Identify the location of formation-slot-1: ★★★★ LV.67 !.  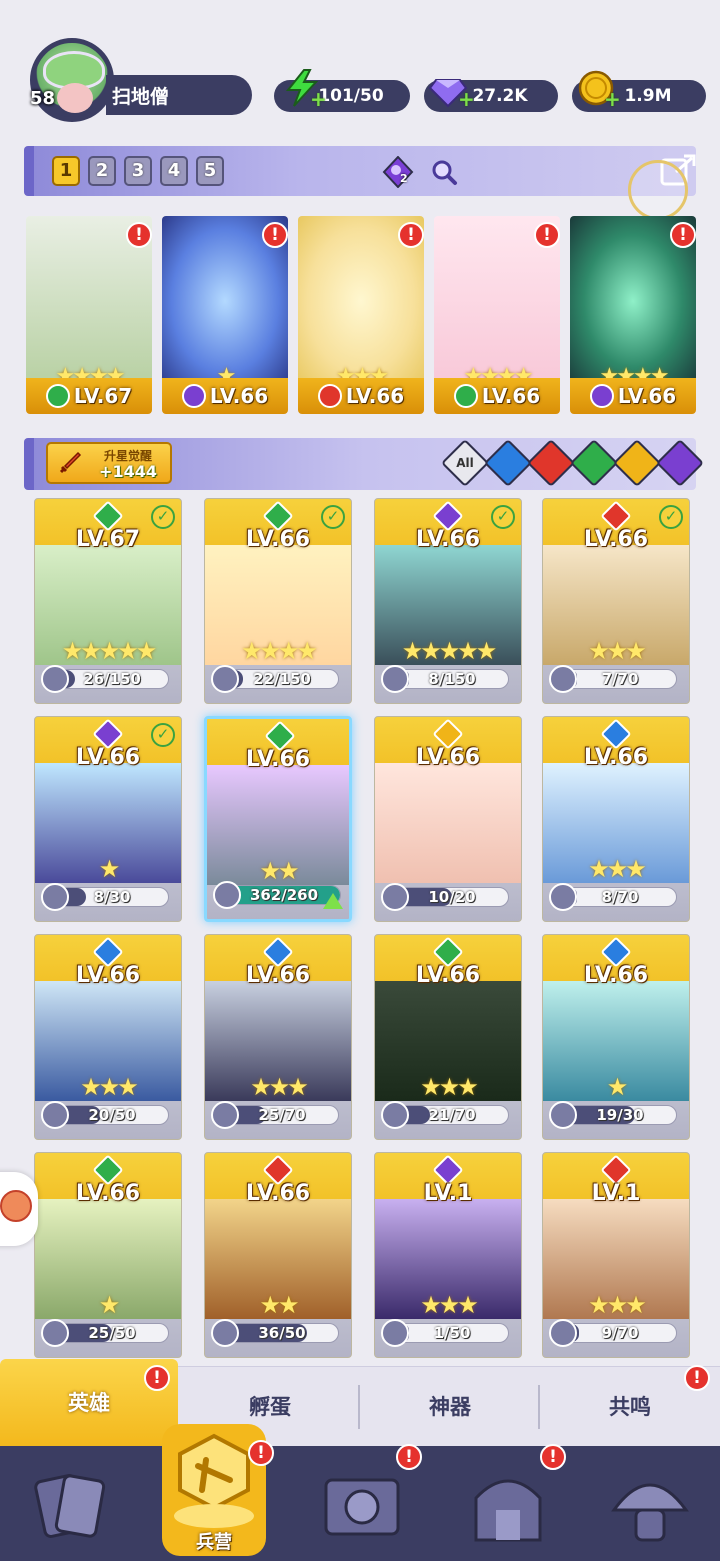
(89, 315).